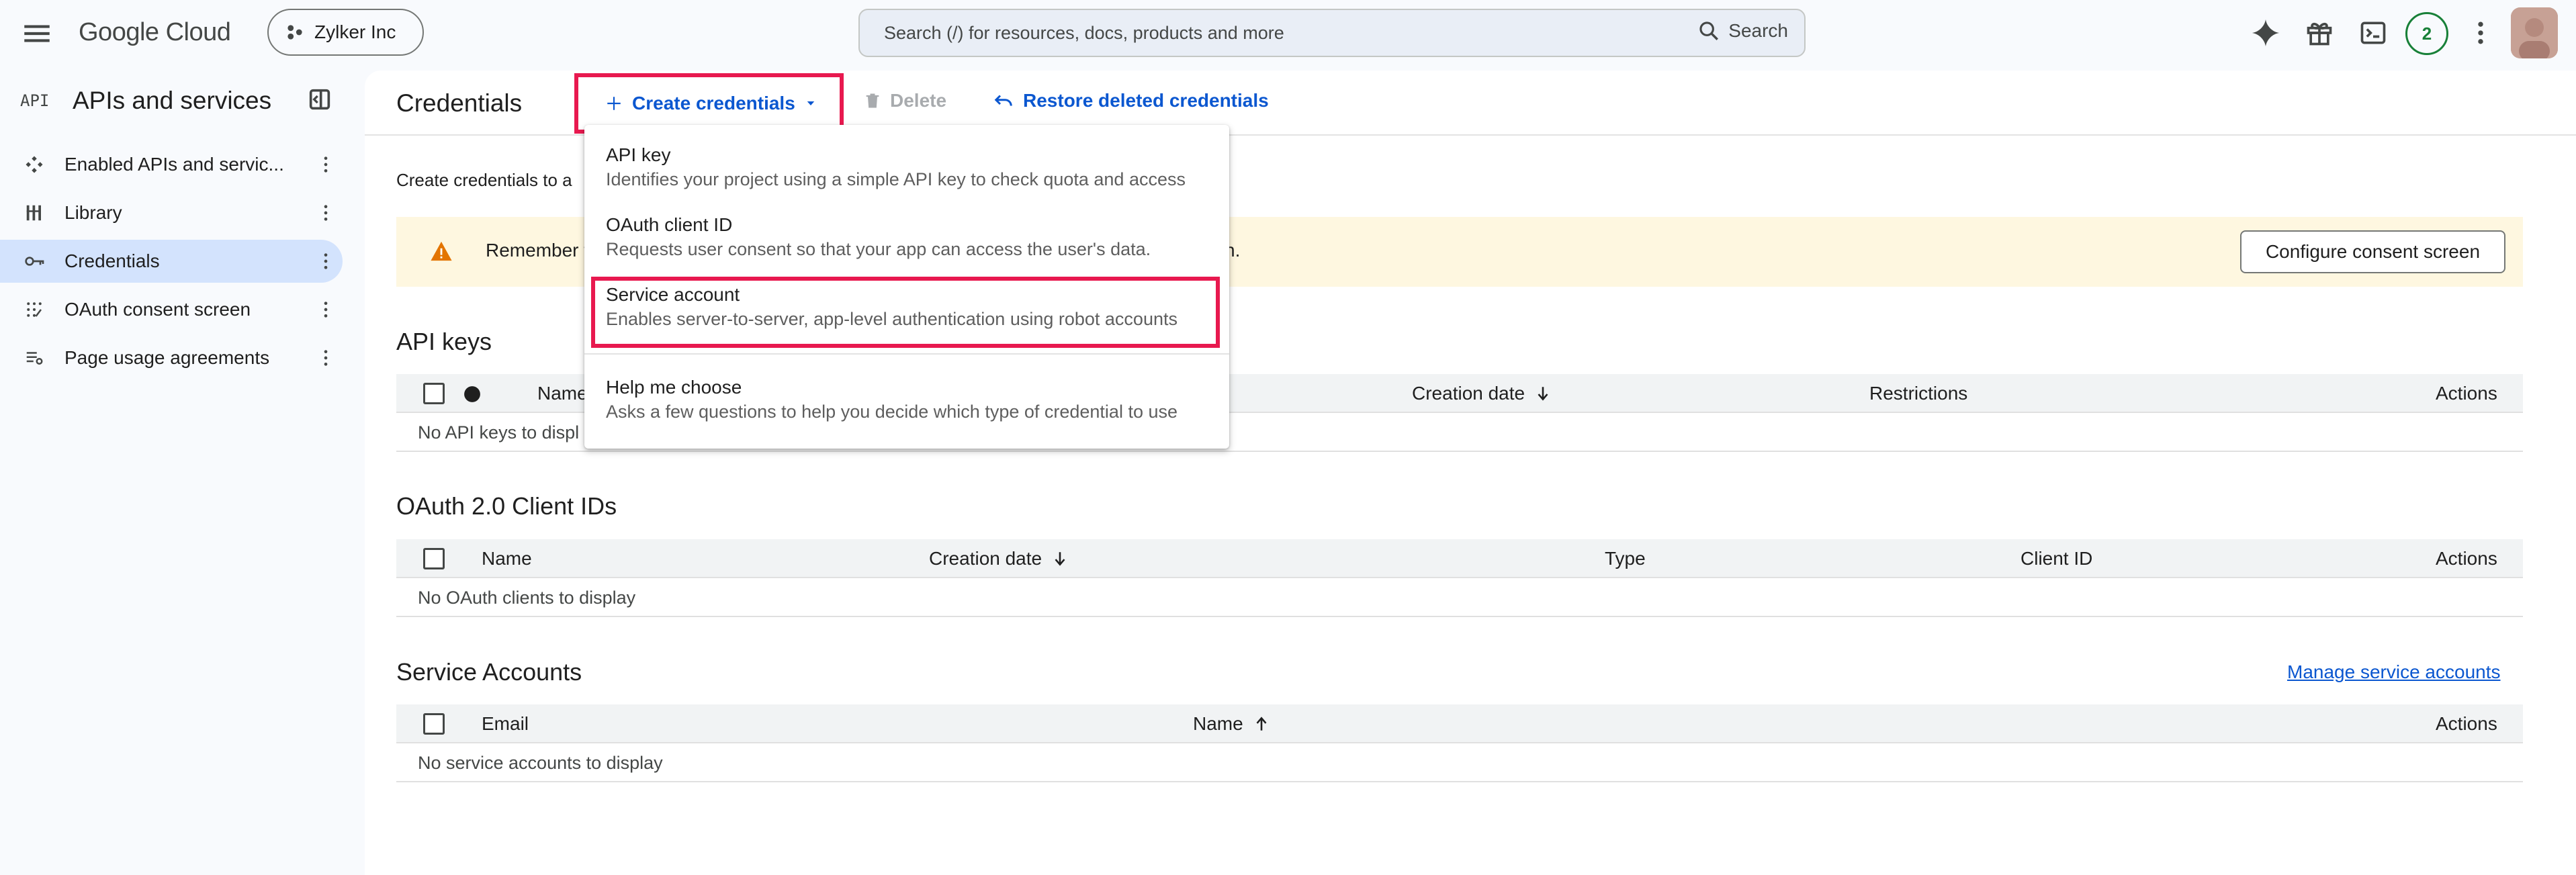 This screenshot has height=875, width=2576. I want to click on trash-icon, so click(873, 101).